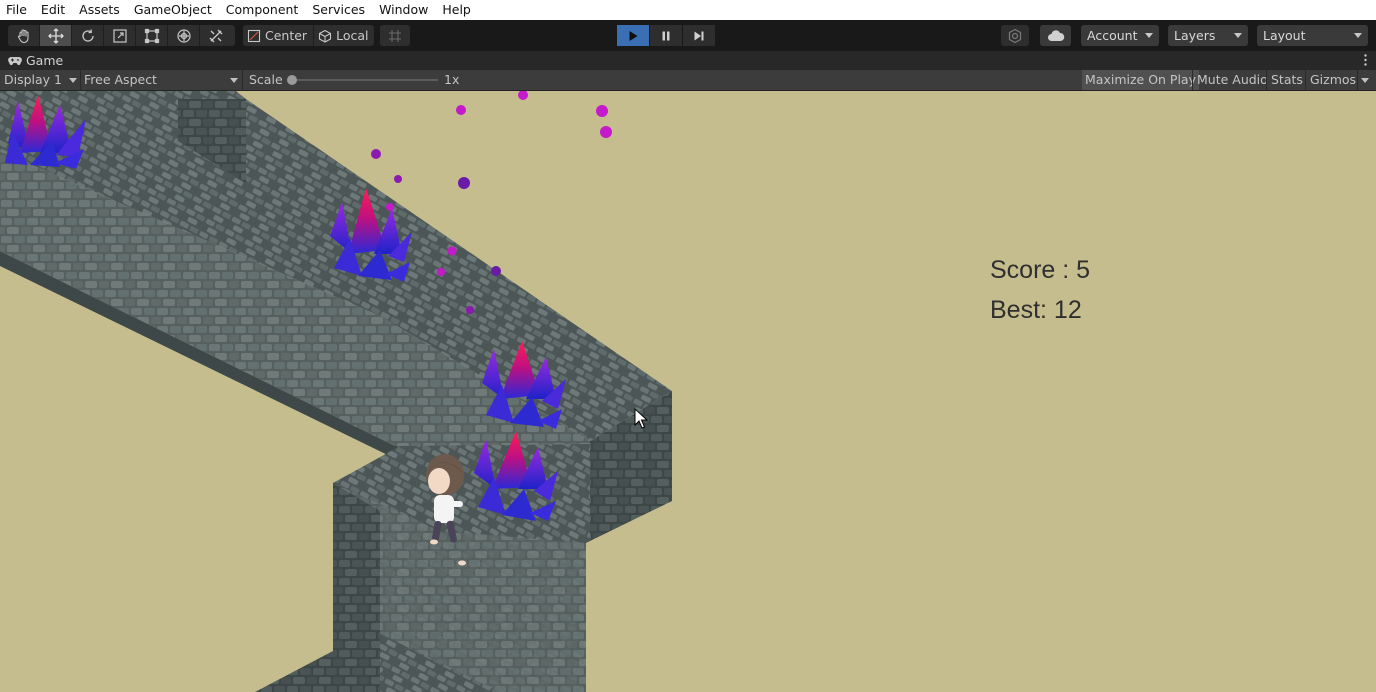  I want to click on account-label: Account, so click(1112, 35).